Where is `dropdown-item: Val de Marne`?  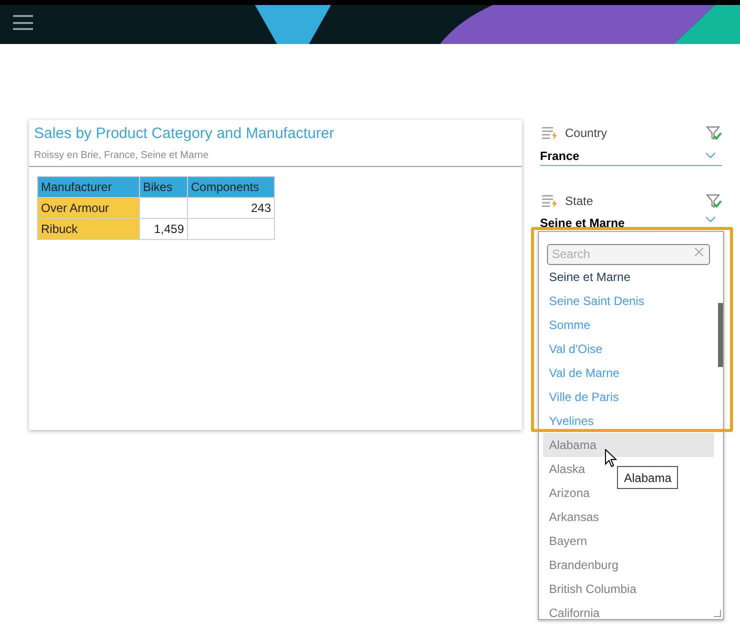
dropdown-item: Val de Marne is located at coordinates (584, 373).